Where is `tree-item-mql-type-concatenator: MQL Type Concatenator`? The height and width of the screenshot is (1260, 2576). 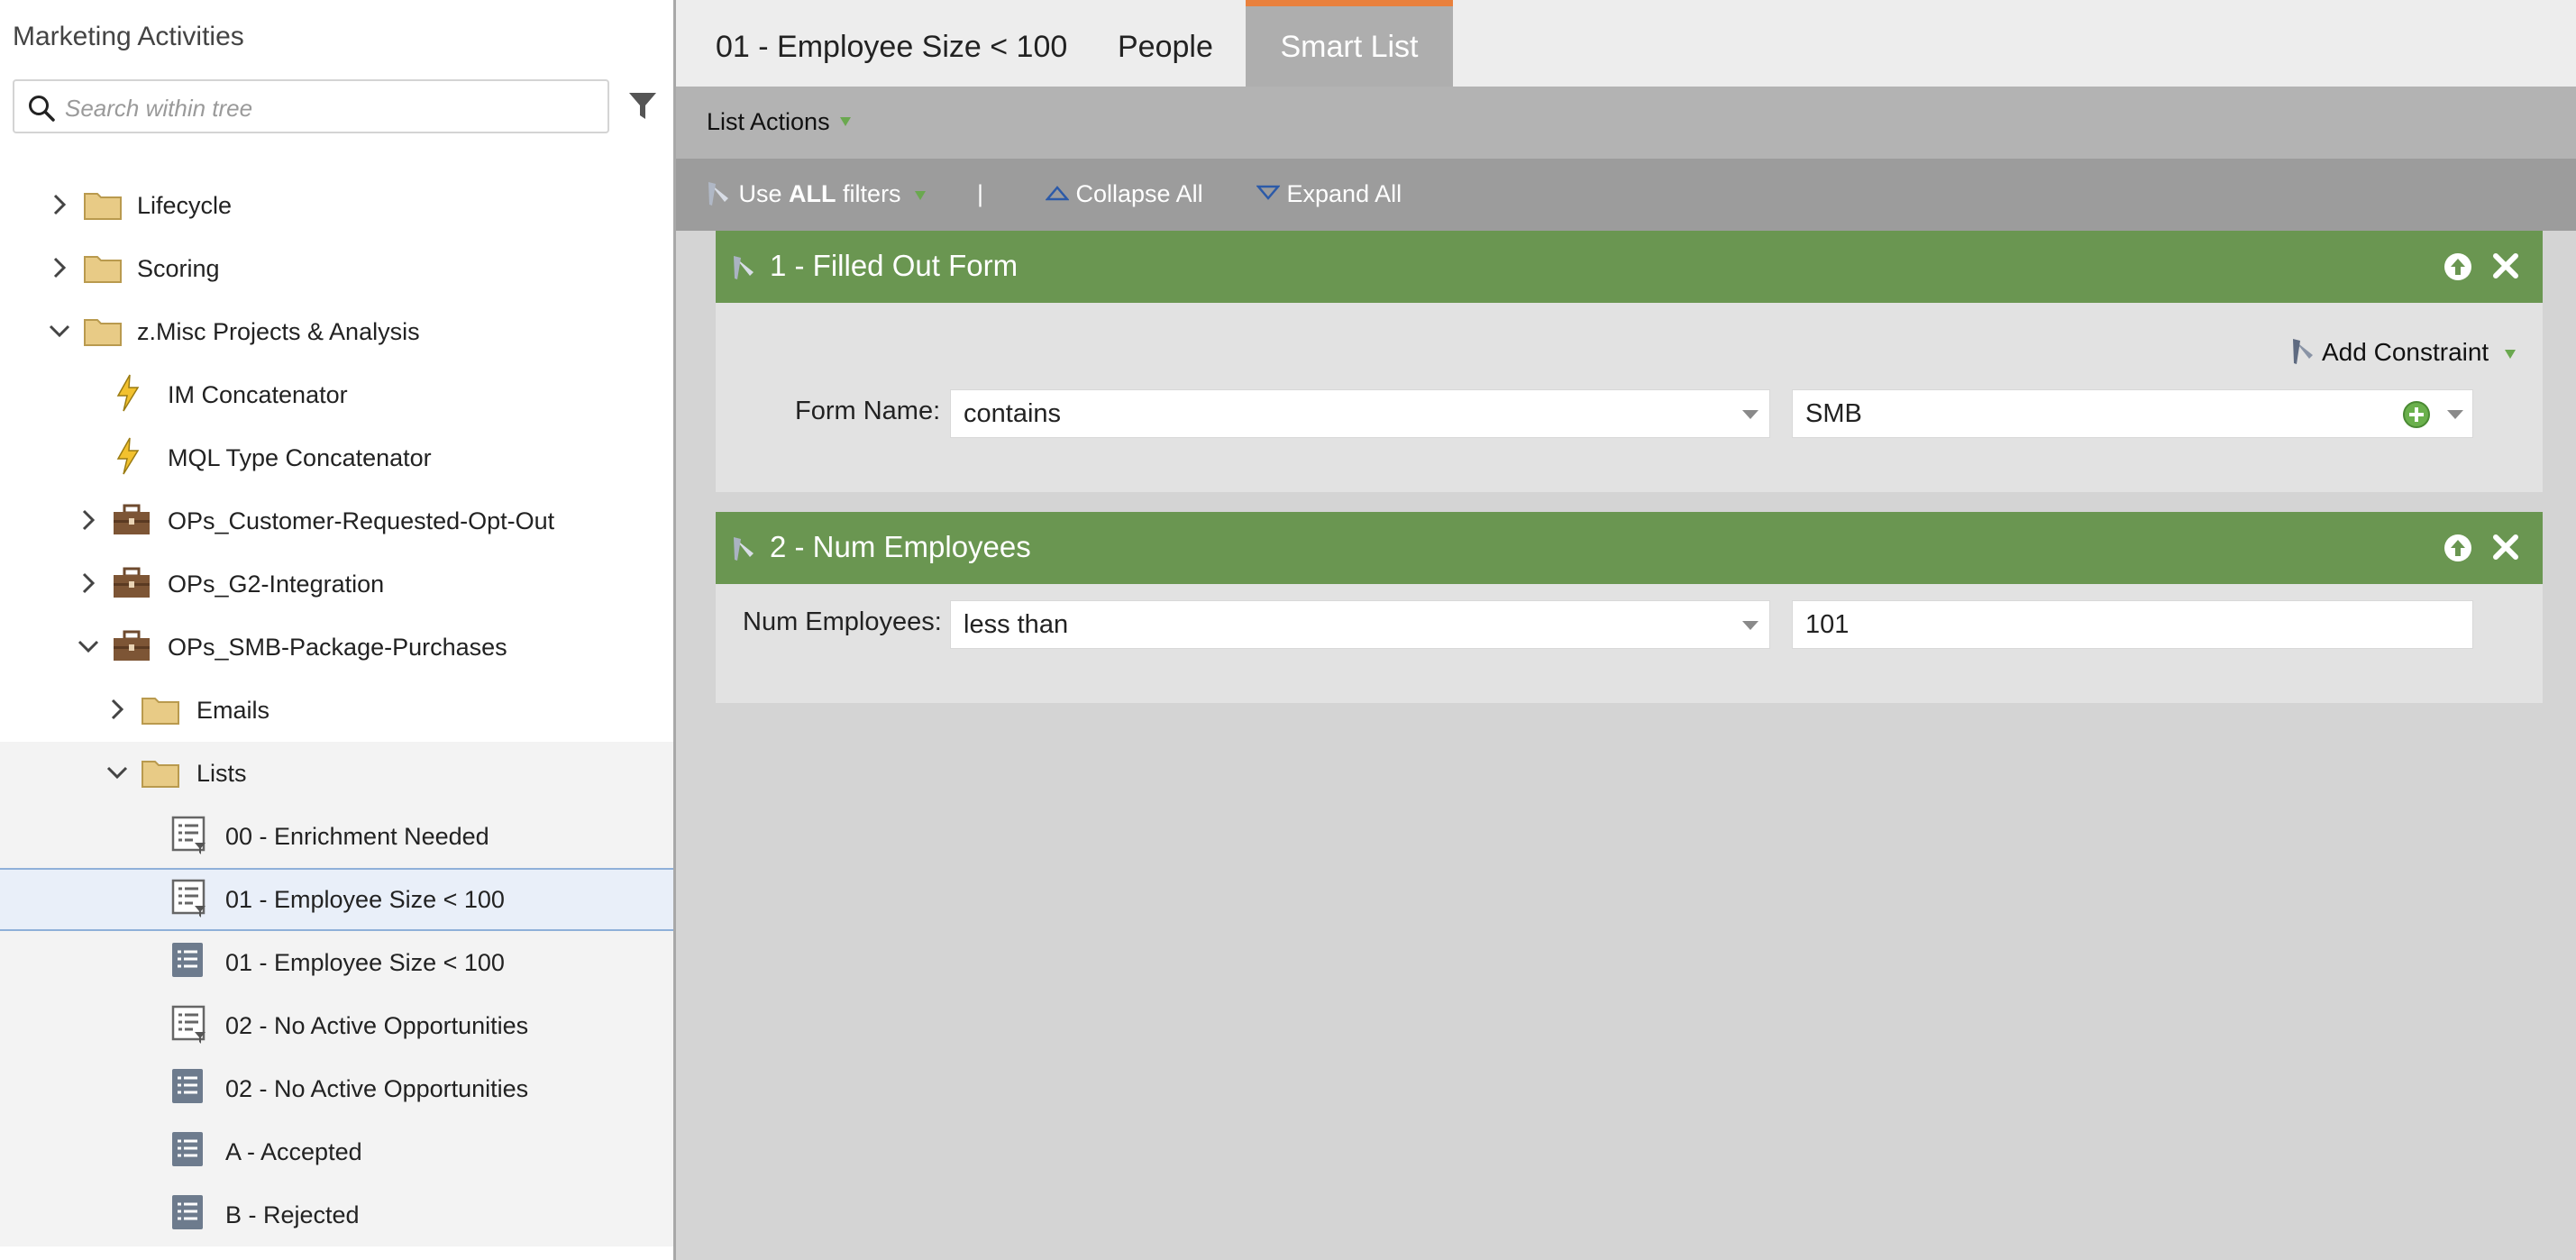
tree-item-mql-type-concatenator: MQL Type Concatenator is located at coordinates (336, 458).